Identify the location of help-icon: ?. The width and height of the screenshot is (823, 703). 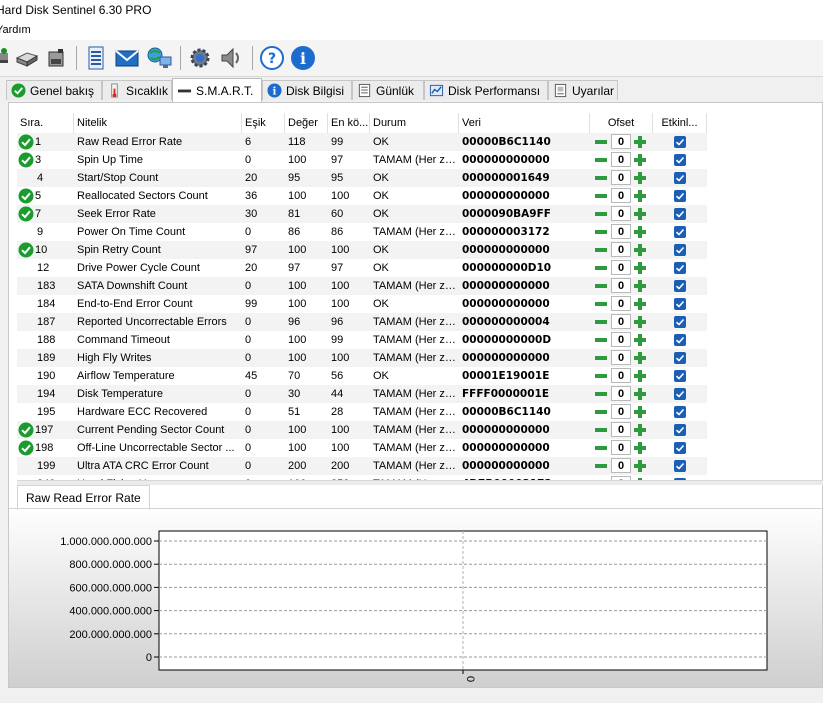
(272, 58).